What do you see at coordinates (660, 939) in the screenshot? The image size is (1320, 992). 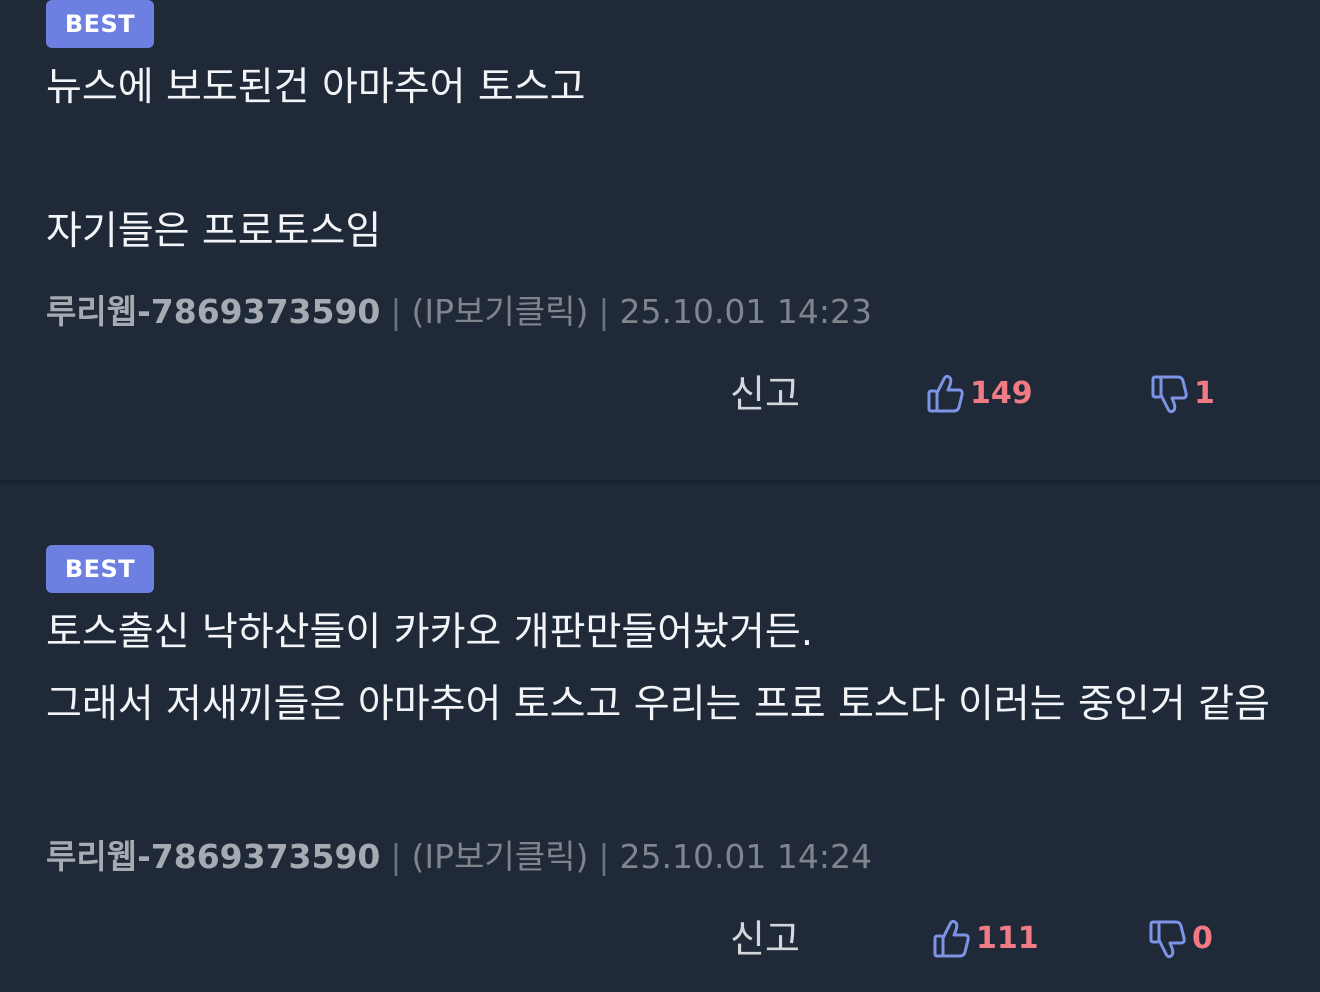 I see `comment-actions: 신고 111 0` at bounding box center [660, 939].